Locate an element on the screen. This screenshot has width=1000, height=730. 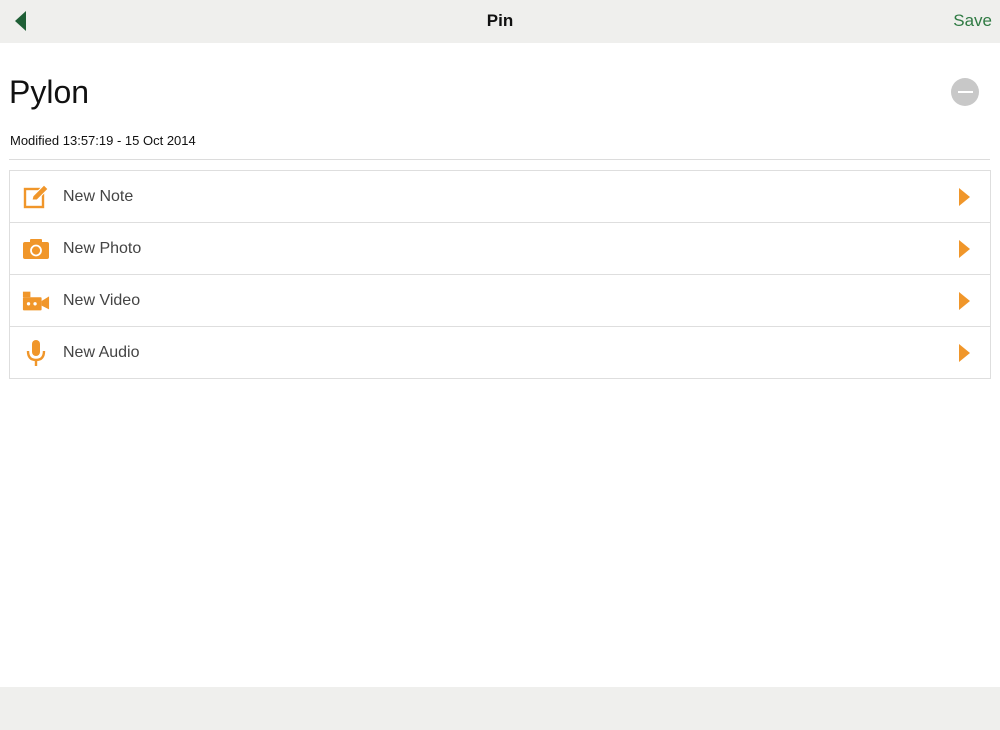
minus-icon is located at coordinates (965, 92).